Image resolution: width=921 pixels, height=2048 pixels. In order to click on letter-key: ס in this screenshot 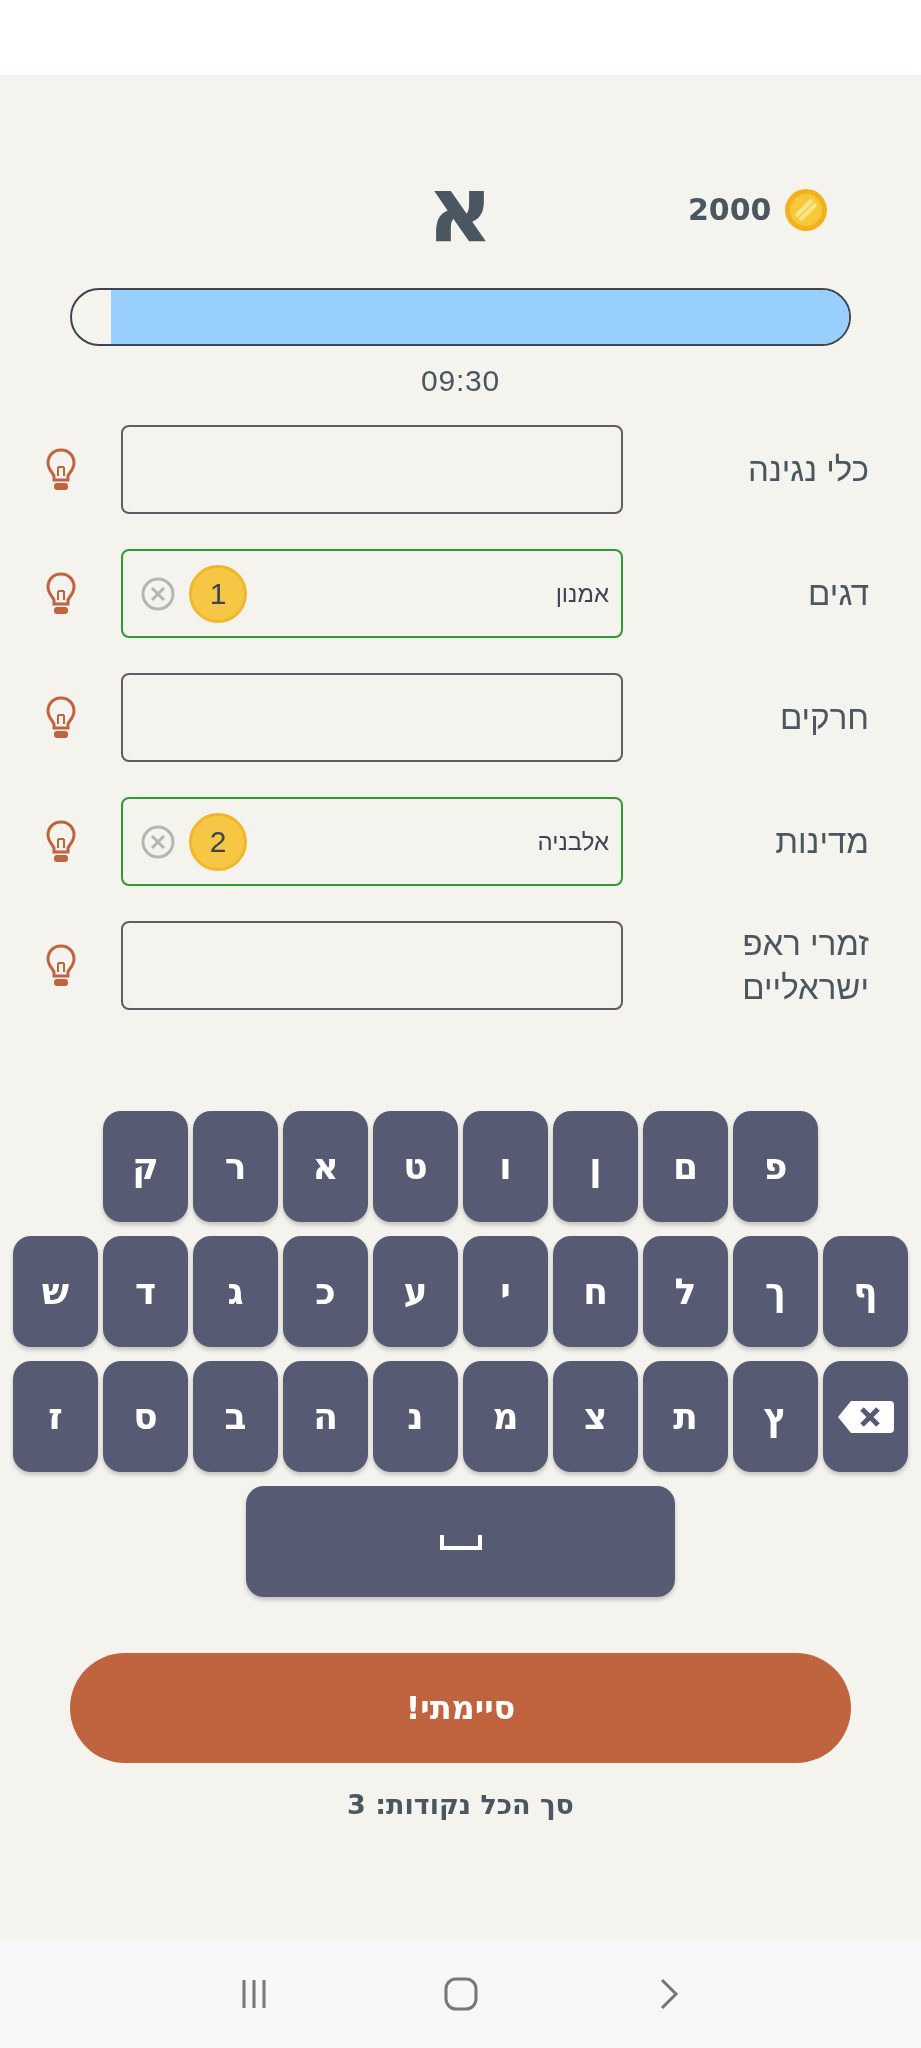, I will do `click(145, 1416)`.